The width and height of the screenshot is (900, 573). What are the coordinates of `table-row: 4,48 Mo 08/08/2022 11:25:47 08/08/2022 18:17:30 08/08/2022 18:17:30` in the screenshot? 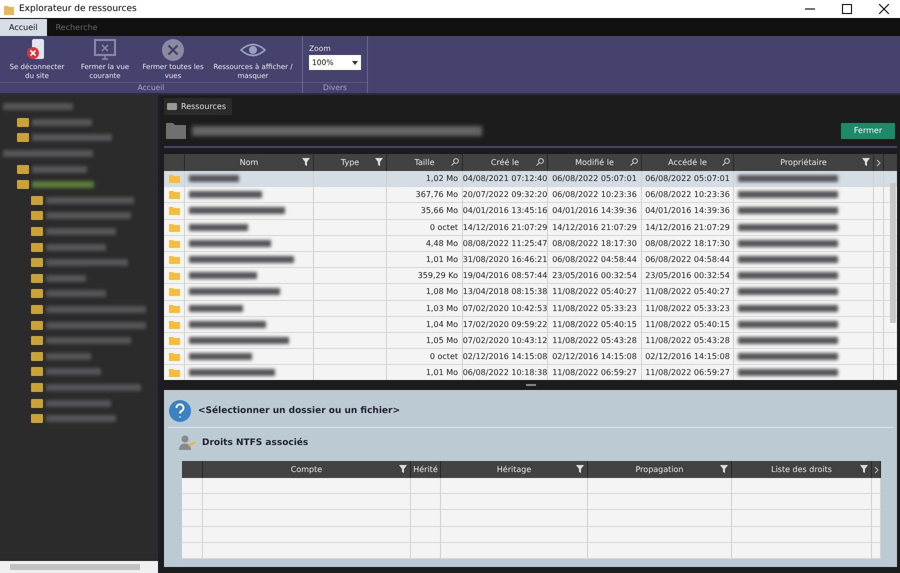 It's located at (530, 244).